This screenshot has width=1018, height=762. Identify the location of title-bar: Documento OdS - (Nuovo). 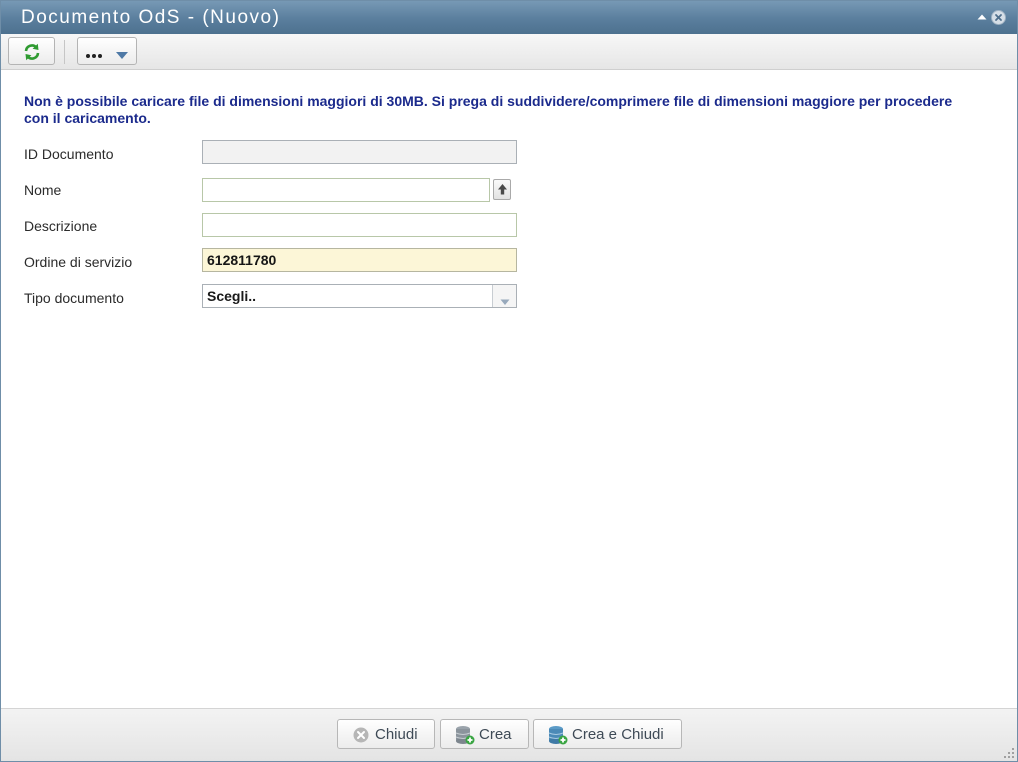
(509, 17).